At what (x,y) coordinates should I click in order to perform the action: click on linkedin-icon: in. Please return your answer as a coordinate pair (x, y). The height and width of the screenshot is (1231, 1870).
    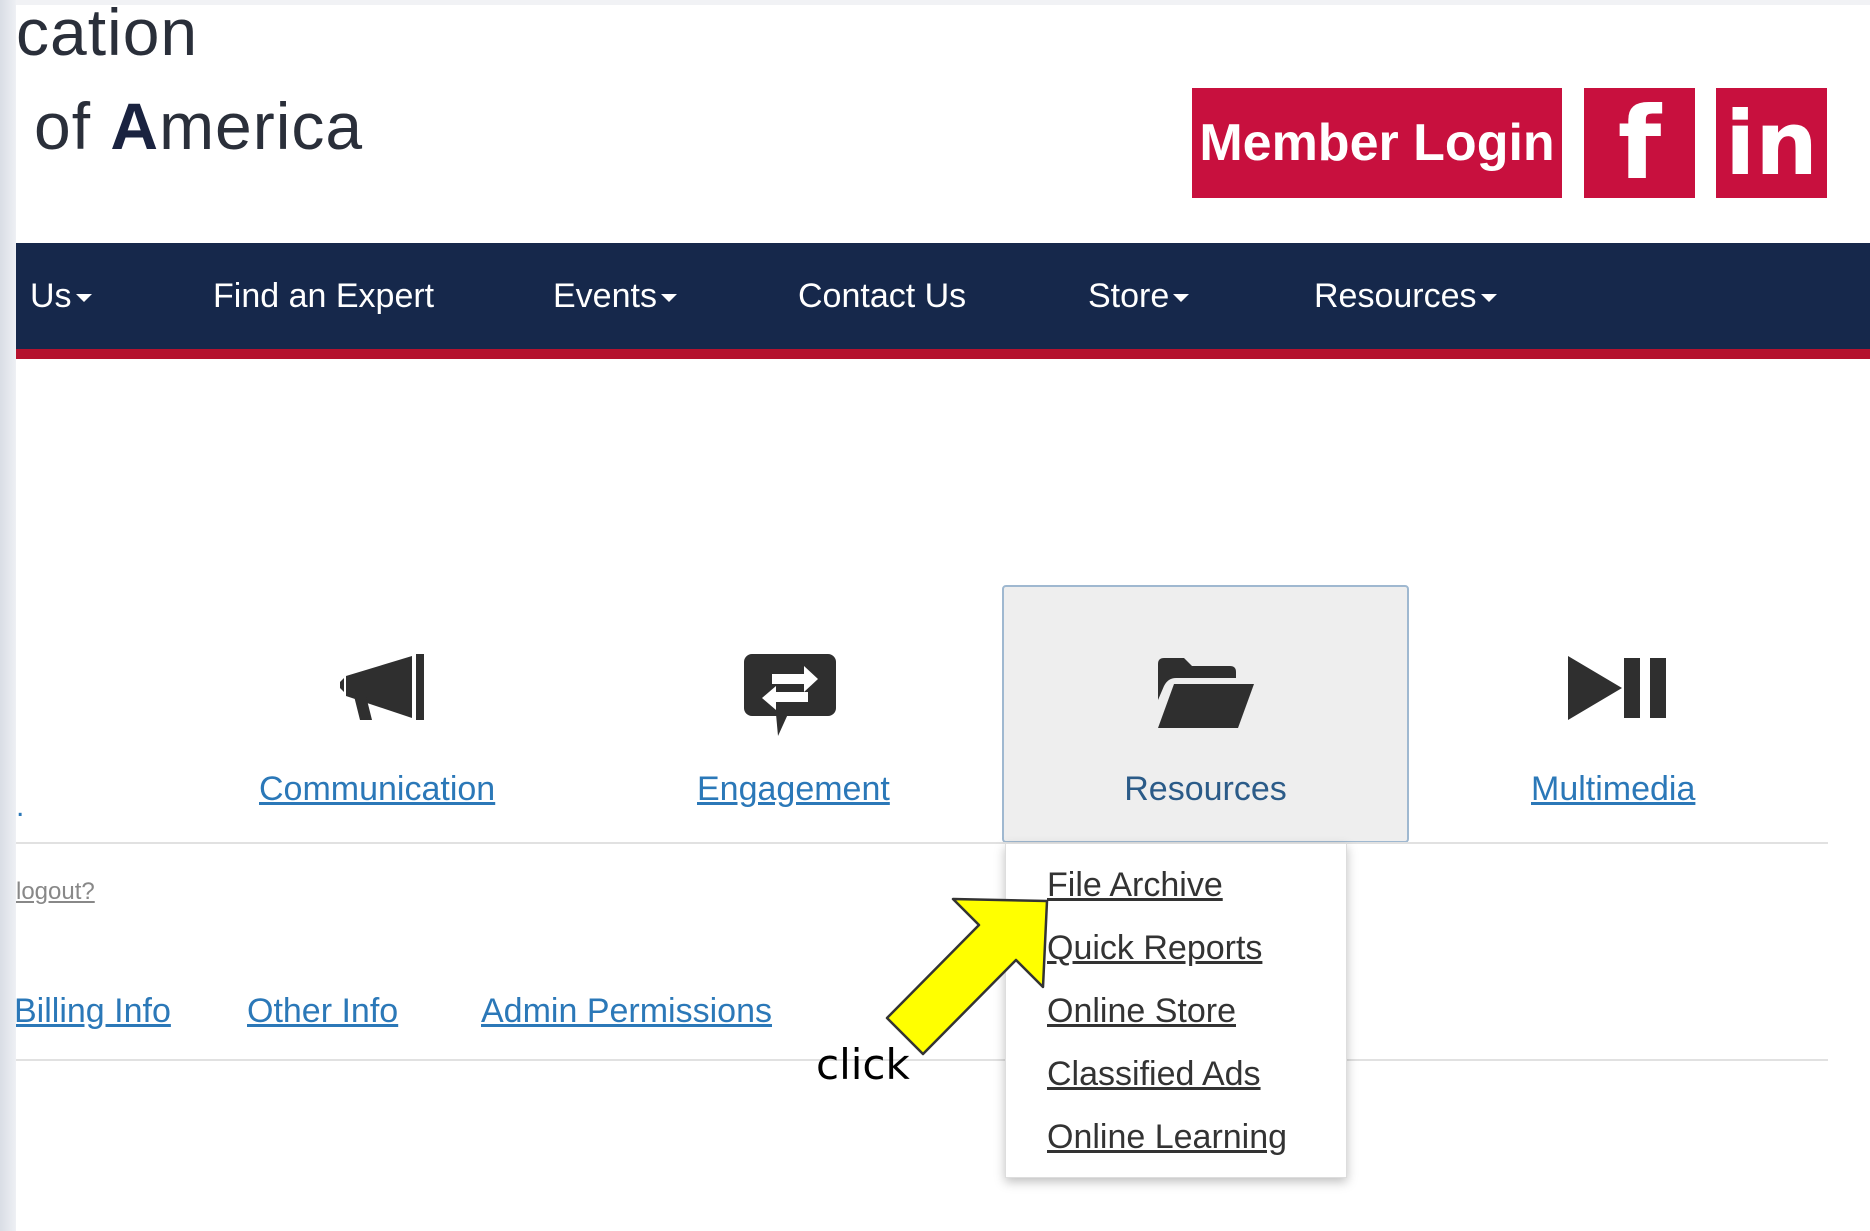
    Looking at the image, I should click on (1771, 143).